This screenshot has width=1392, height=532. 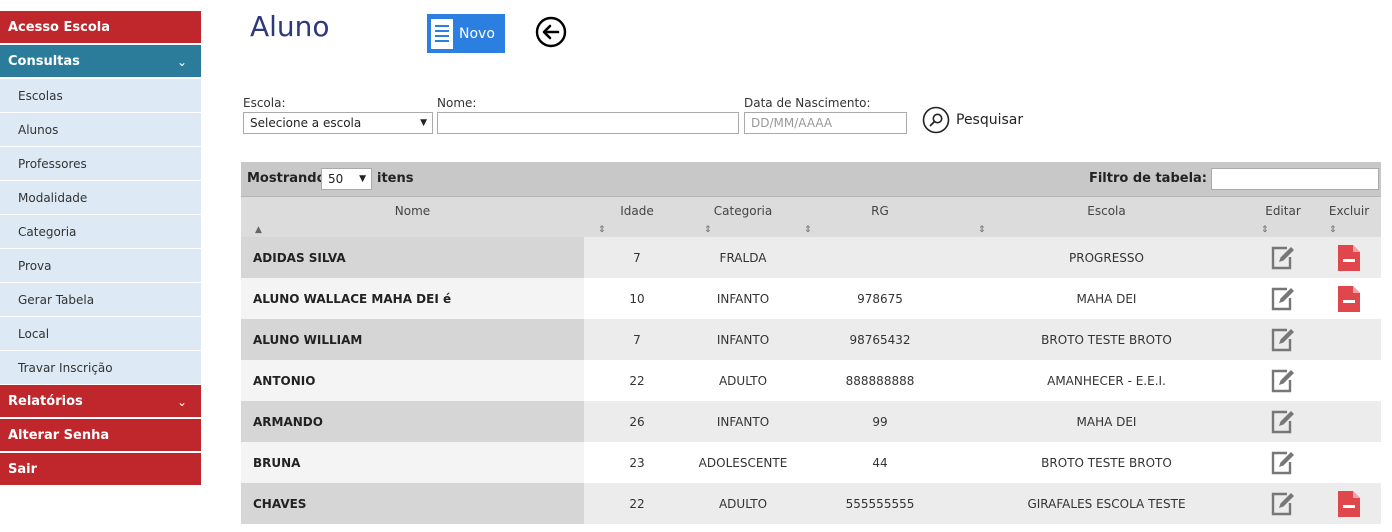 What do you see at coordinates (807, 103) in the screenshot?
I see `birthdate-label: Data de Nascimento:` at bounding box center [807, 103].